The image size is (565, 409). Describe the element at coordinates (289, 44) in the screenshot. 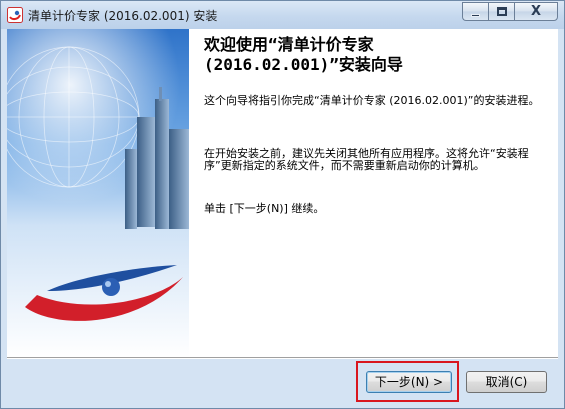

I see `heading-line1: 欢迎使用“清单计价专家` at that location.